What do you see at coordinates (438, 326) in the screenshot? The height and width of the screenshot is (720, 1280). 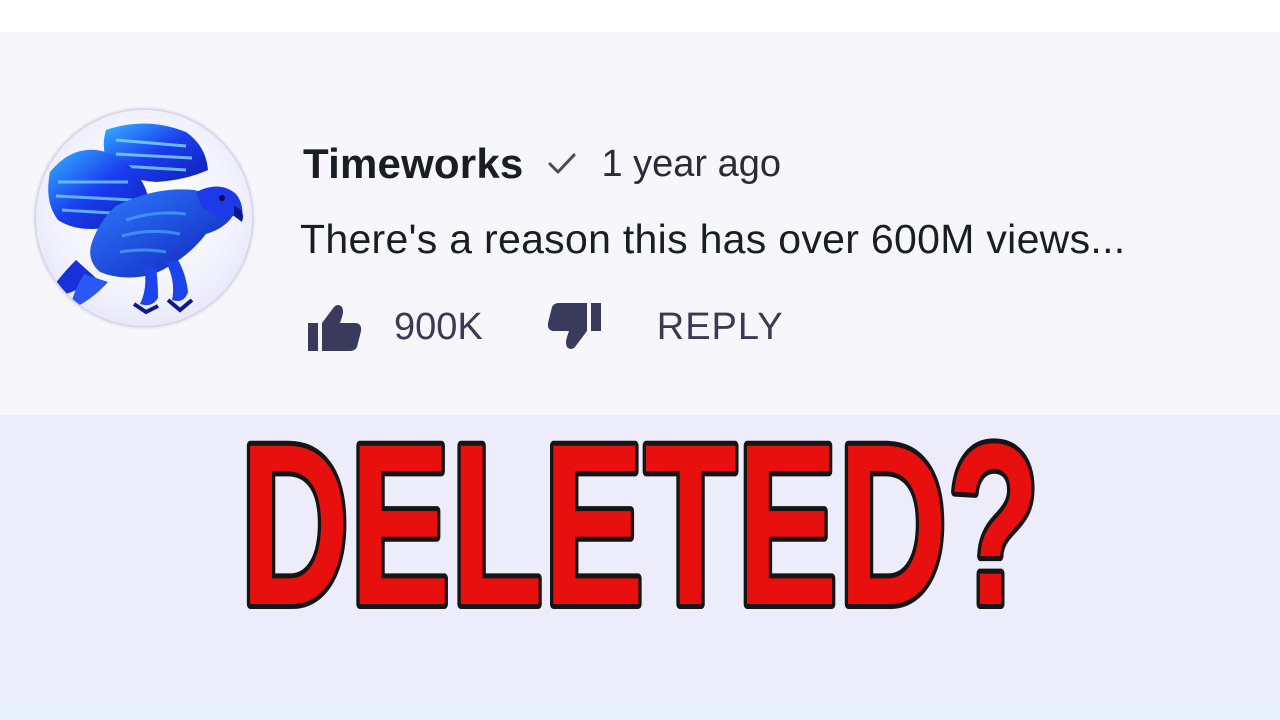 I see `like-count: 900K` at bounding box center [438, 326].